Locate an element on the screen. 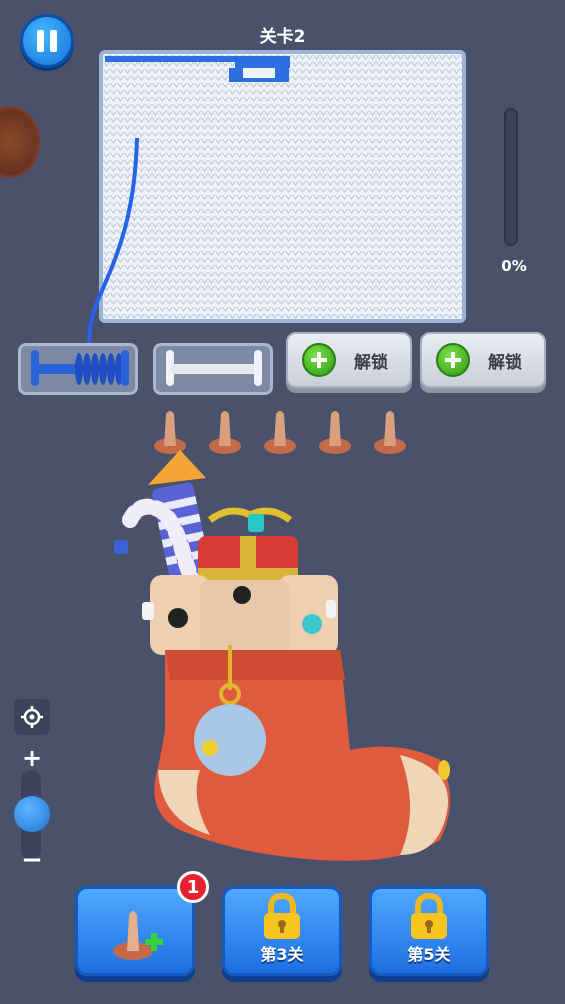 Image resolution: width=565 pixels, height=1004 pixels. treasure-chest-icon is located at coordinates (20, 142).